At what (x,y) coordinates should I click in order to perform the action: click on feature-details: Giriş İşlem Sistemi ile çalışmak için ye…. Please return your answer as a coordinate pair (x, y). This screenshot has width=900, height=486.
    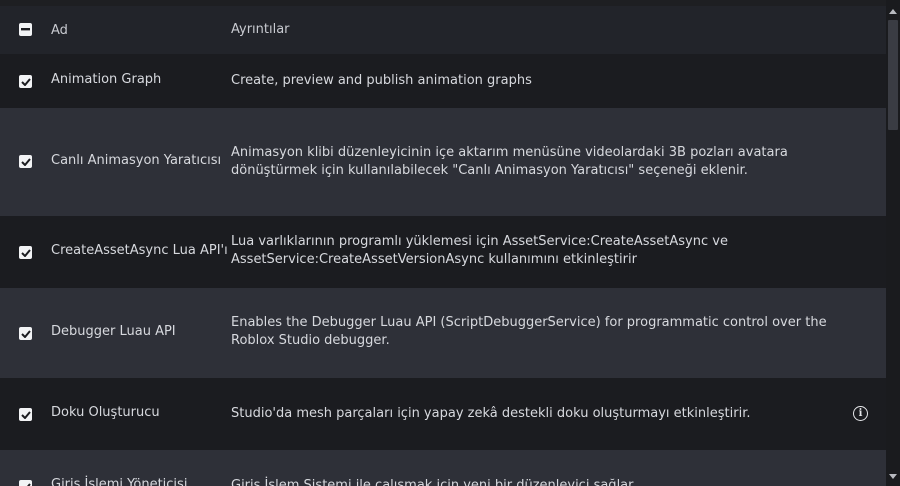
    Looking at the image, I should click on (432, 482).